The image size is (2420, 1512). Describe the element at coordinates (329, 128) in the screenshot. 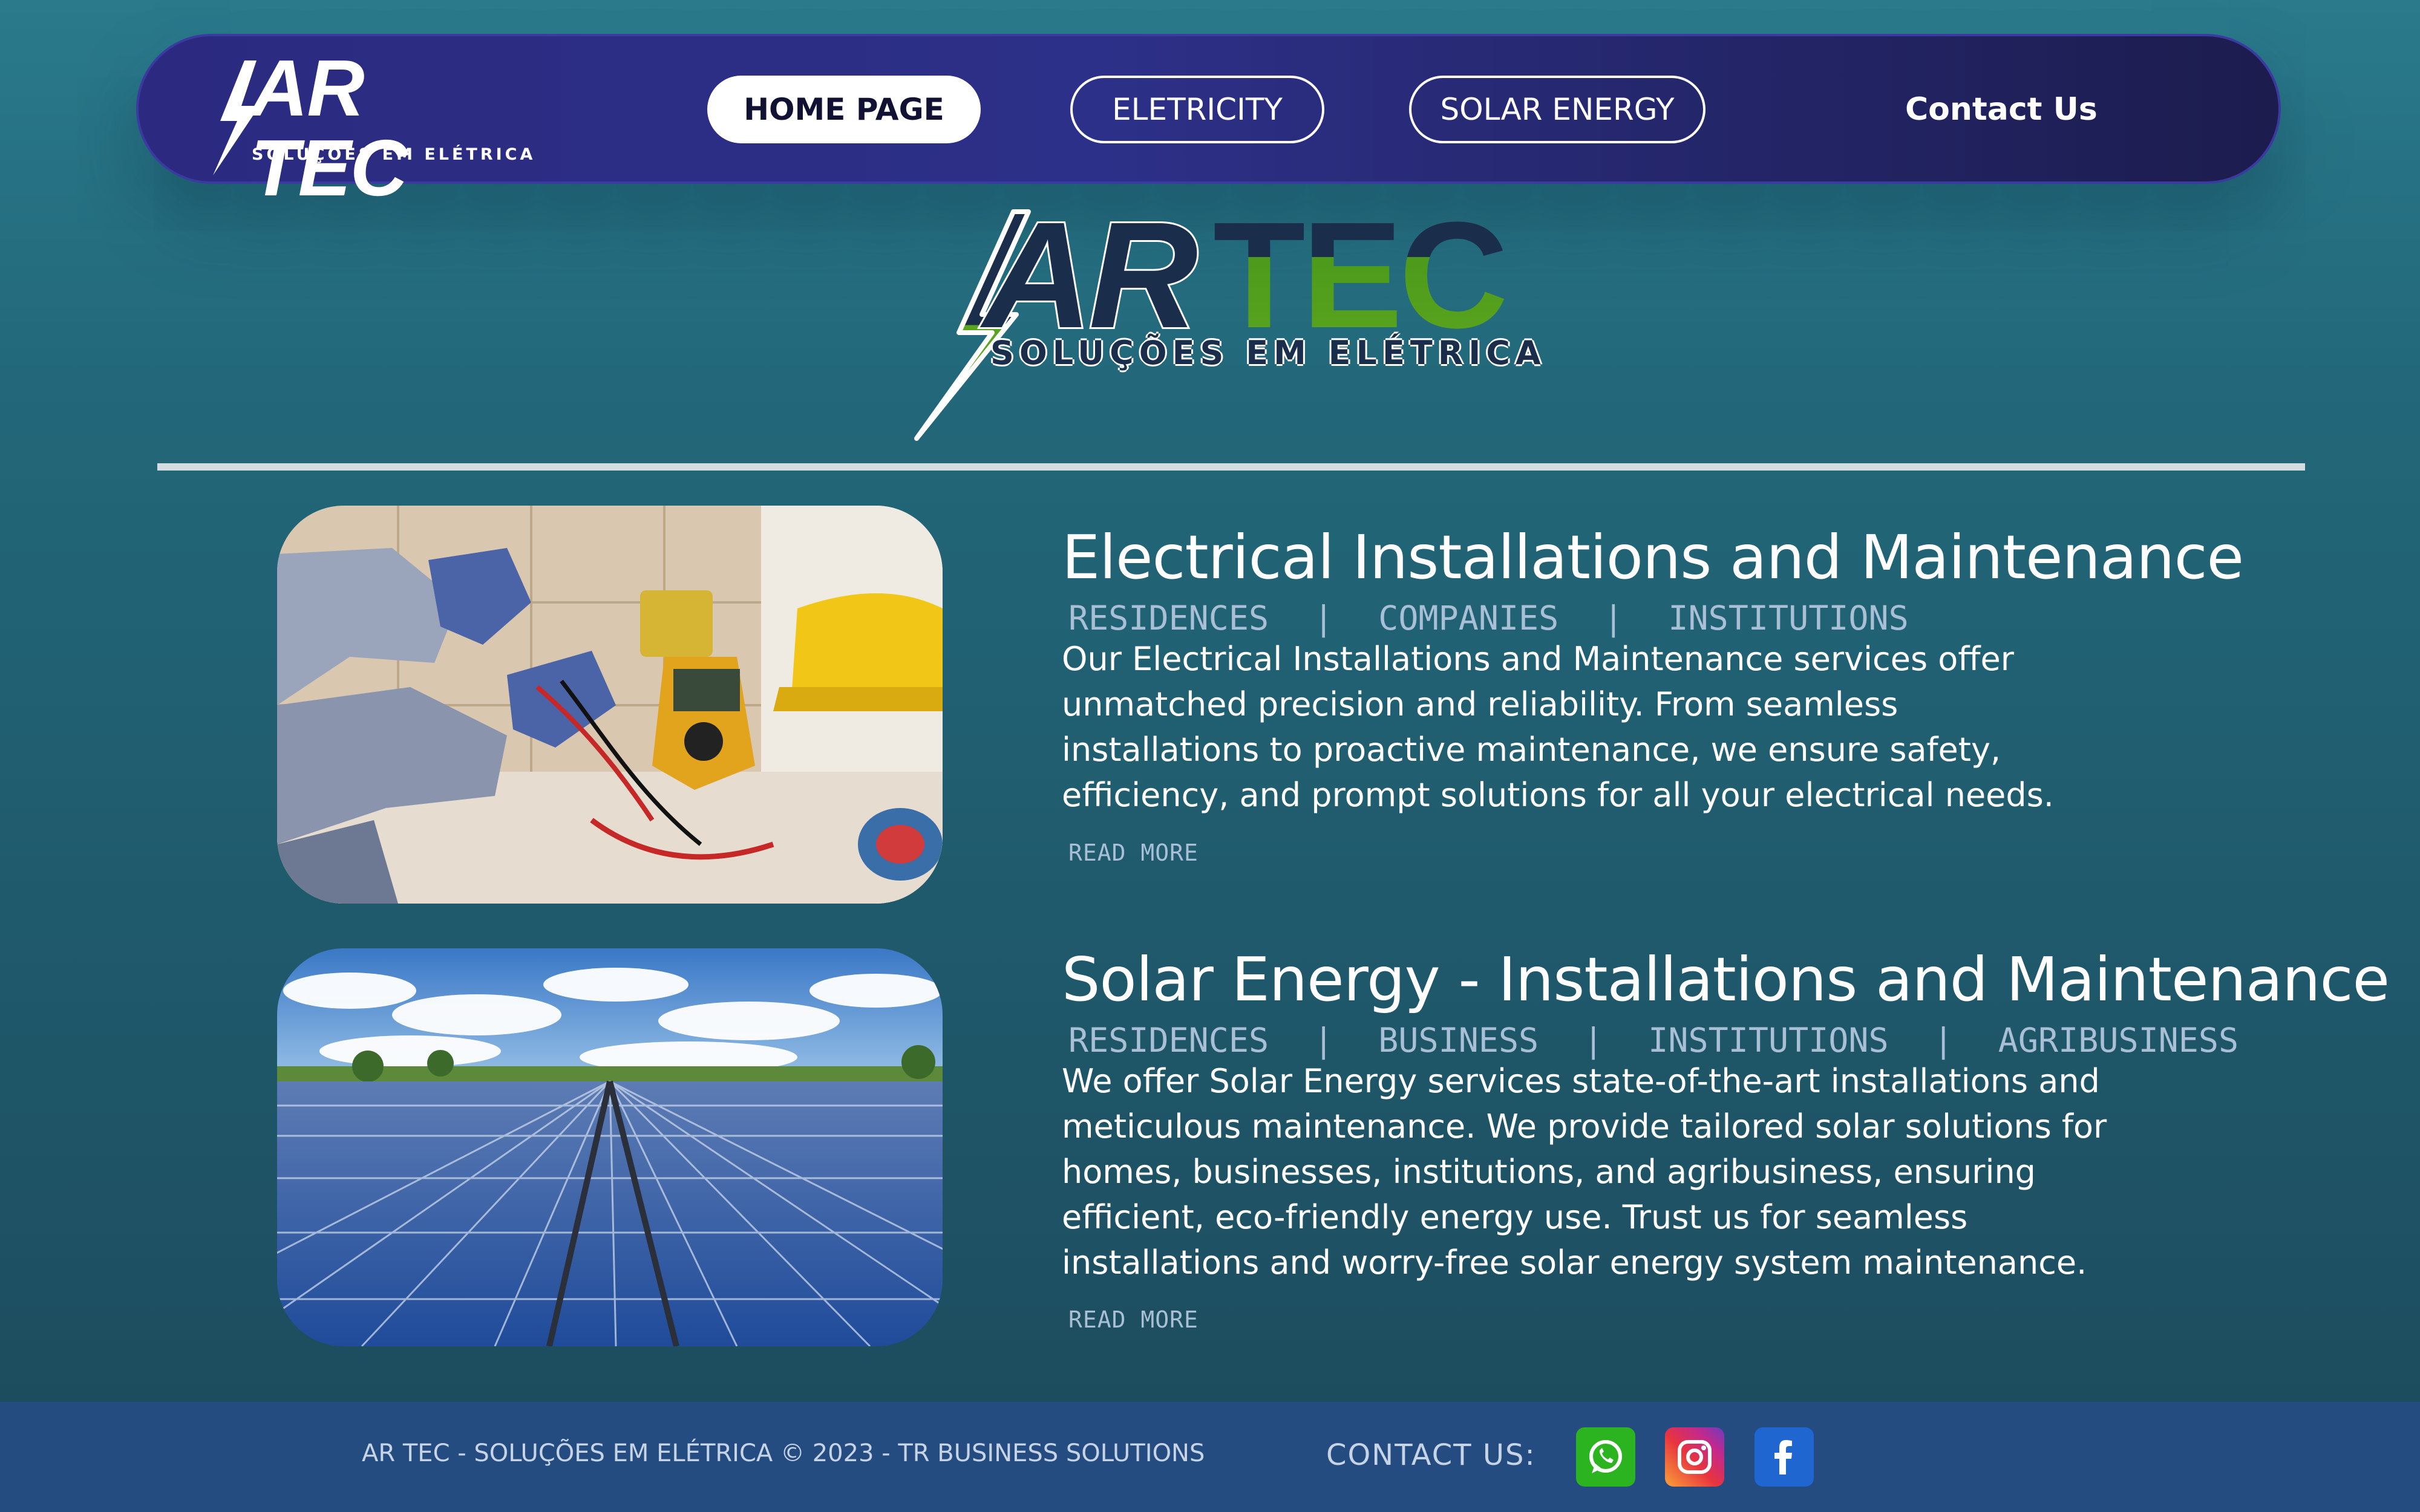

I see `nav-logo-brand: AR TEC` at that location.